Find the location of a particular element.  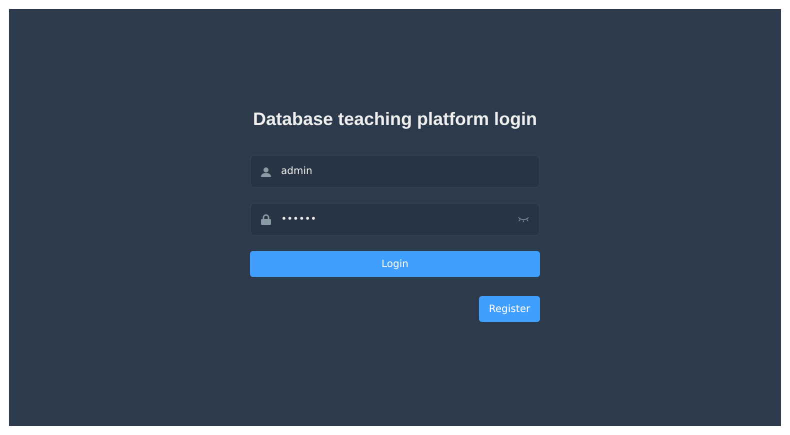

closed-eye-icon is located at coordinates (523, 219).